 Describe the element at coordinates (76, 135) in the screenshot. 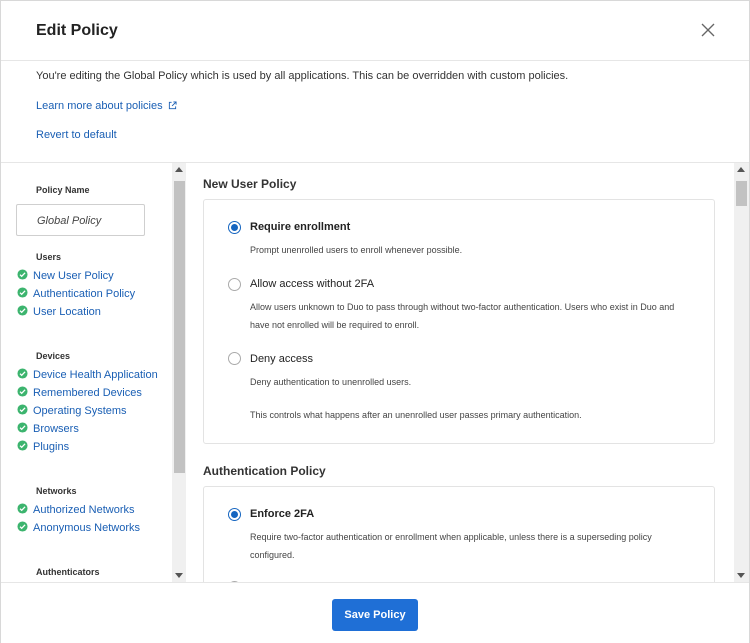

I see `revert-to-default-link: Revert to default` at that location.